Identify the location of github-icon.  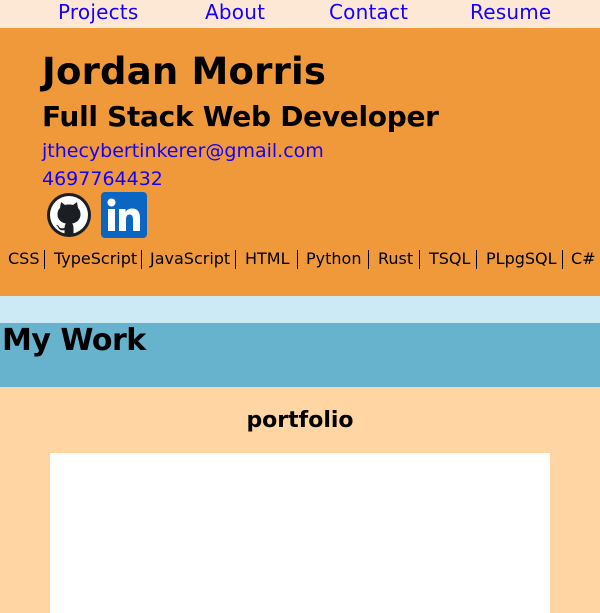
(69, 215).